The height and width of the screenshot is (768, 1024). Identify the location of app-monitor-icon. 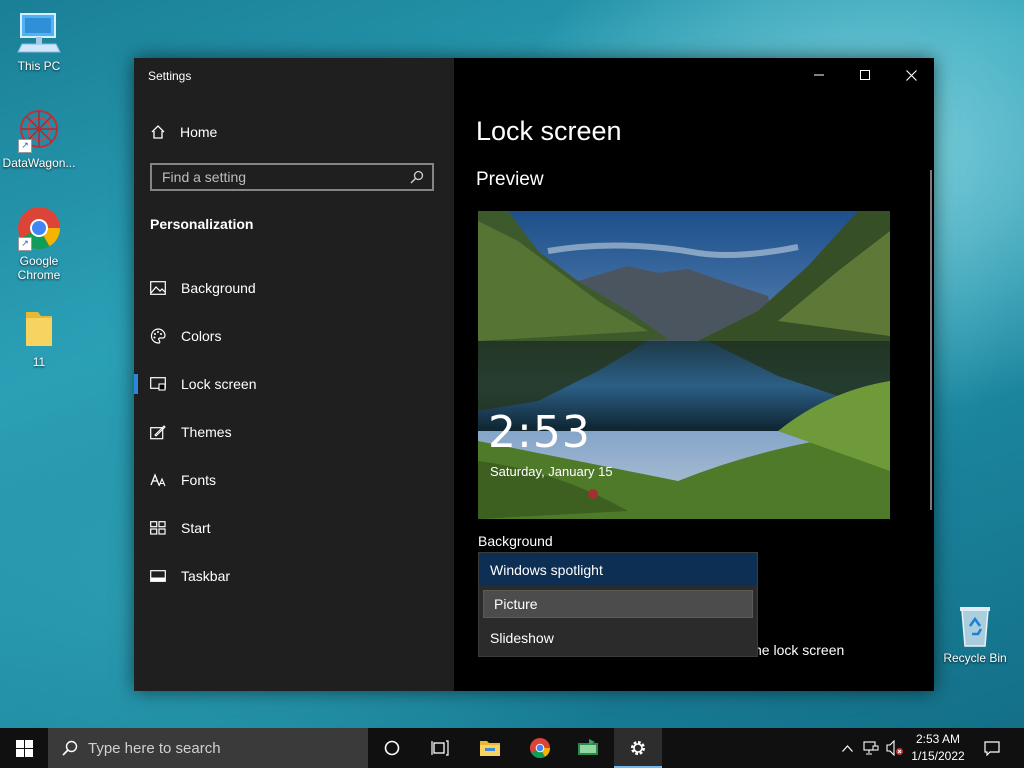
(588, 747).